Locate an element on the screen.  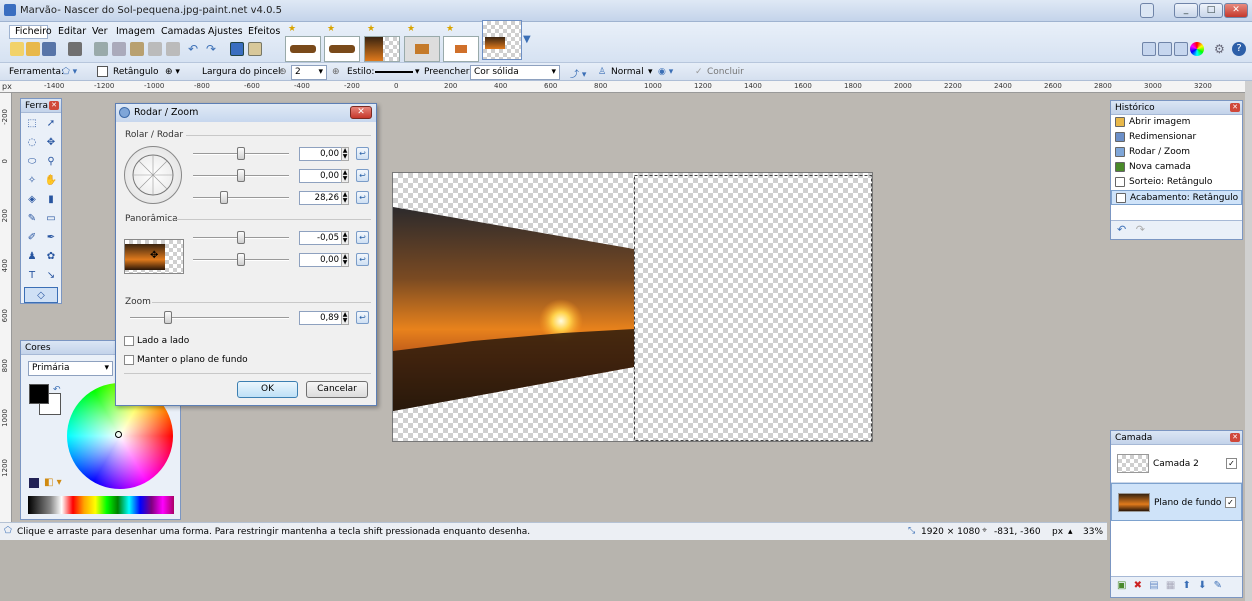
history-item: Redimensionar is located at coordinates (1176, 137).